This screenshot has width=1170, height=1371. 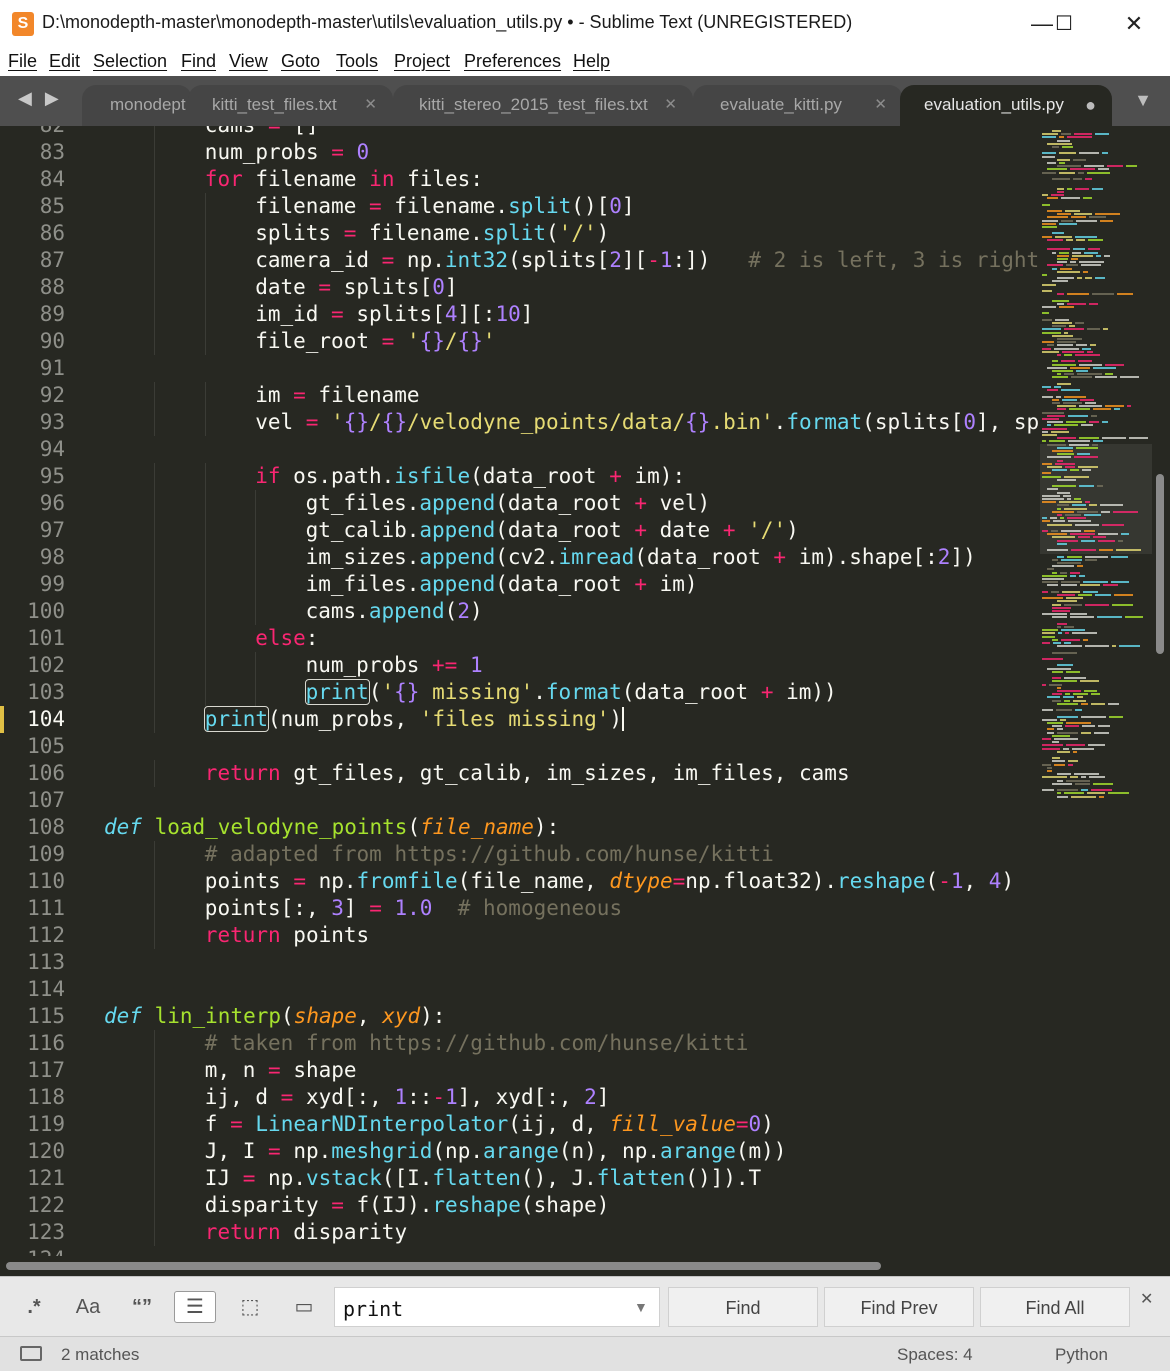 I want to click on code-line: 122 disparity = f(IJ).reshape(shape), so click(x=520, y=1205).